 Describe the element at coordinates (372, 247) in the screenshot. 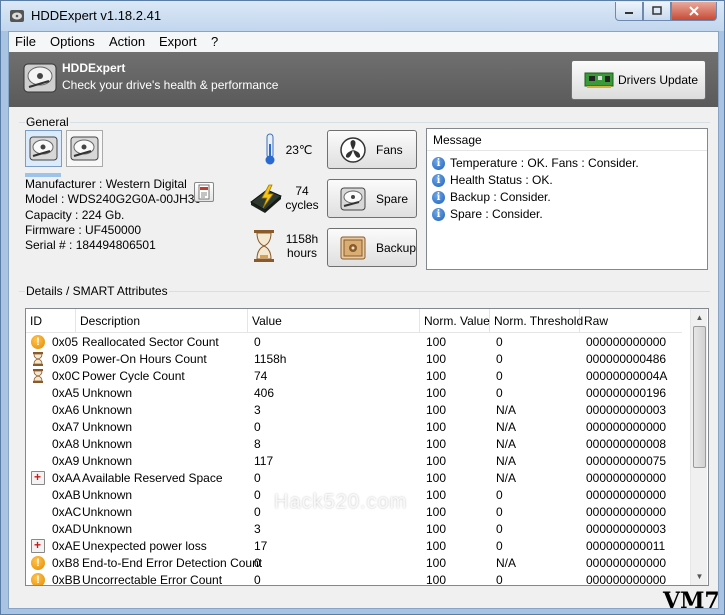

I see `backup-button: Backup` at that location.